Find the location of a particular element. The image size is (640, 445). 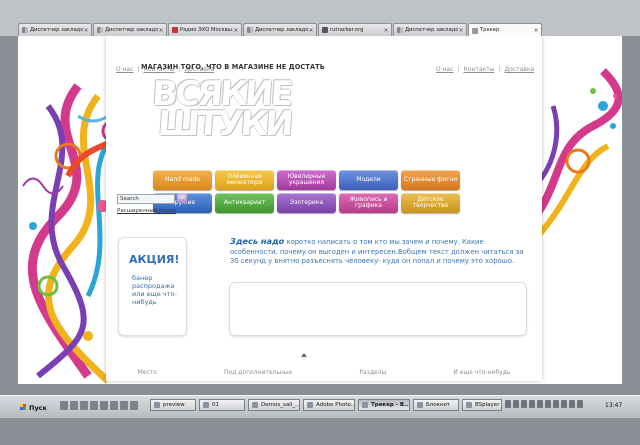

search-input: Search is located at coordinates (146, 199).